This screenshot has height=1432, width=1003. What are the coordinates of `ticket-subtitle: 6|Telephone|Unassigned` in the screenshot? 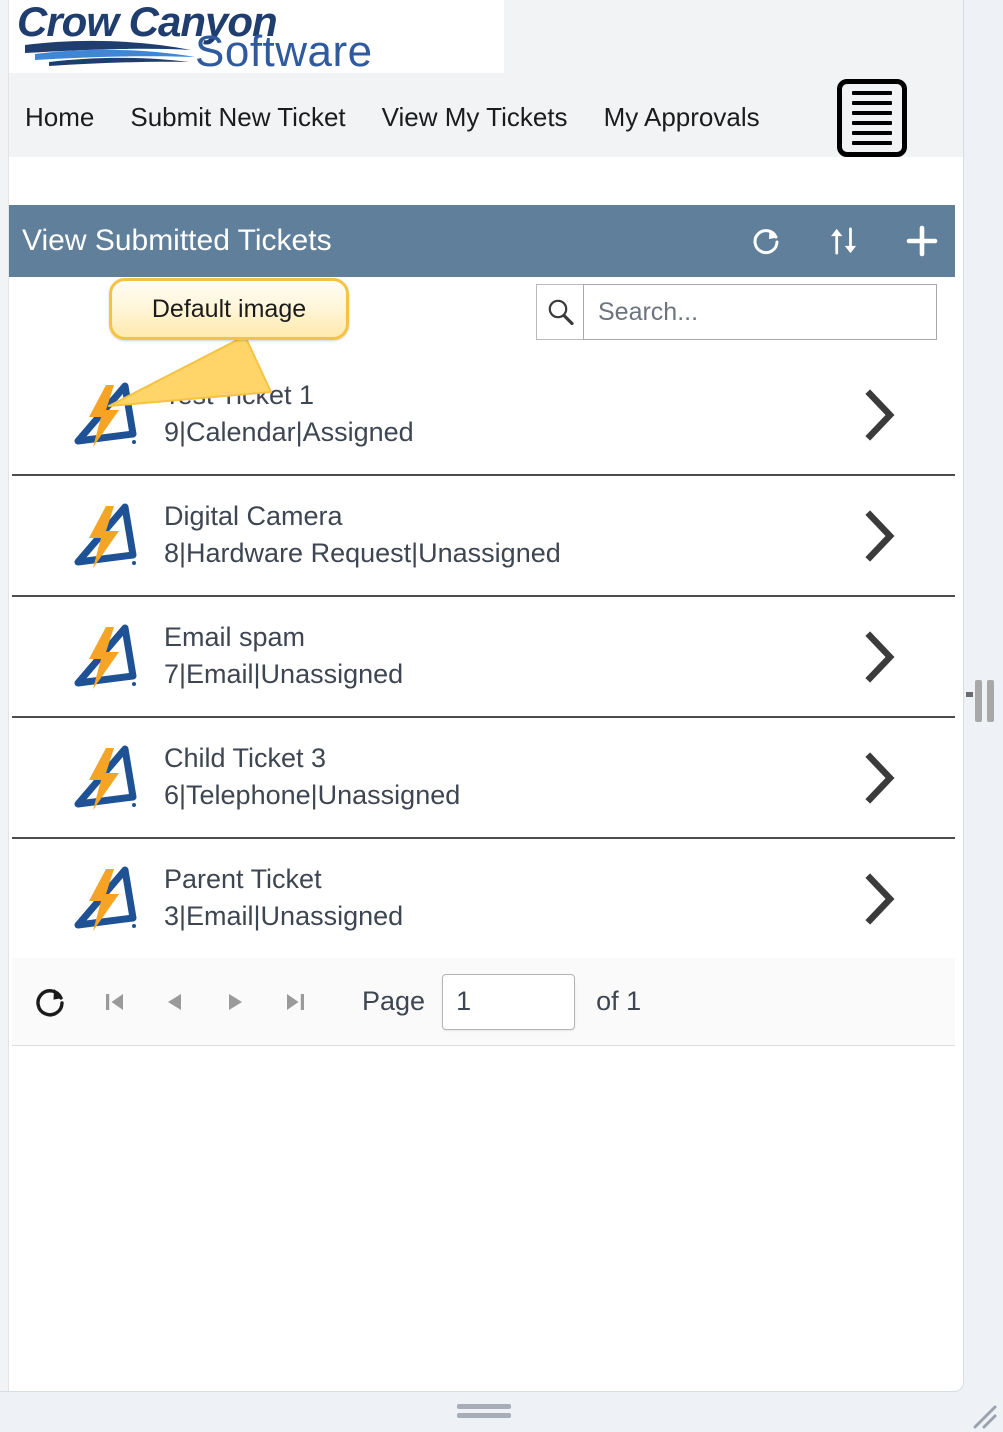 It's located at (312, 795).